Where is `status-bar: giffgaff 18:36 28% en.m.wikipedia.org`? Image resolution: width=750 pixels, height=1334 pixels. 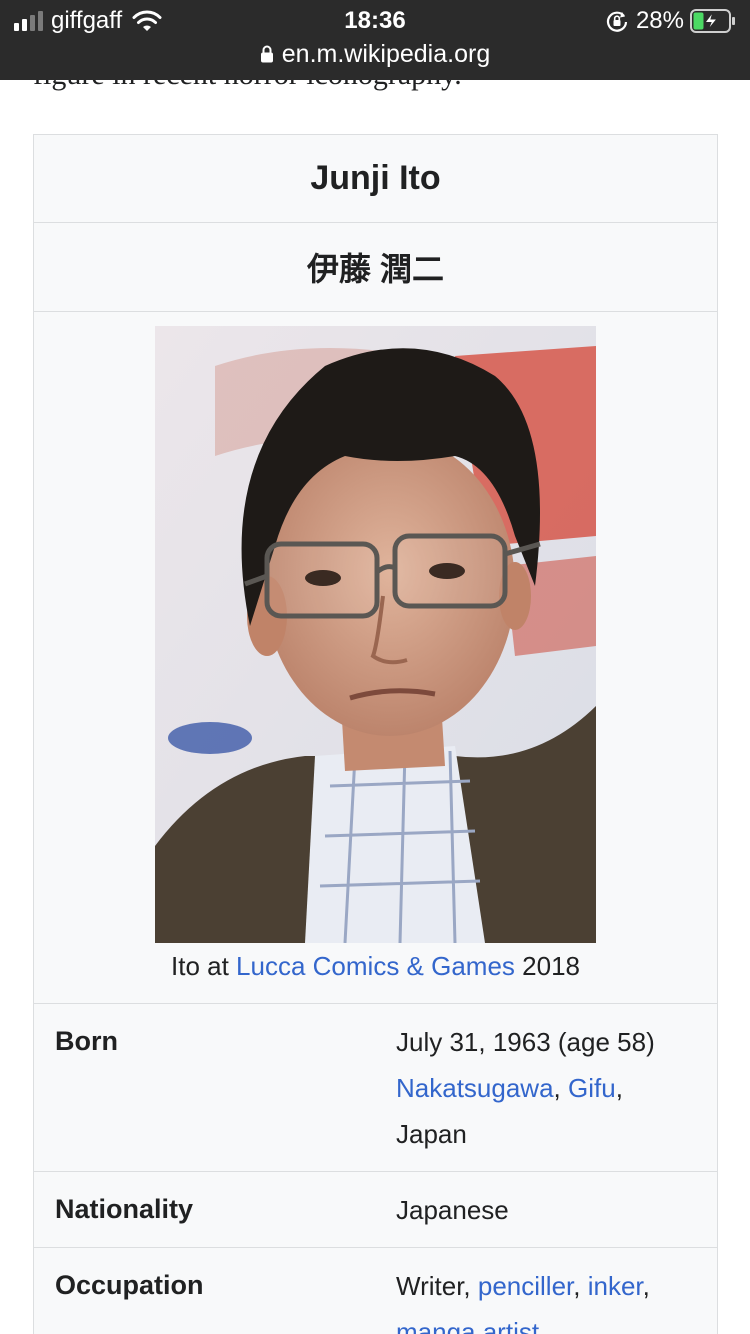
status-bar: giffgaff 18:36 28% en.m.wikipedia.org is located at coordinates (375, 40).